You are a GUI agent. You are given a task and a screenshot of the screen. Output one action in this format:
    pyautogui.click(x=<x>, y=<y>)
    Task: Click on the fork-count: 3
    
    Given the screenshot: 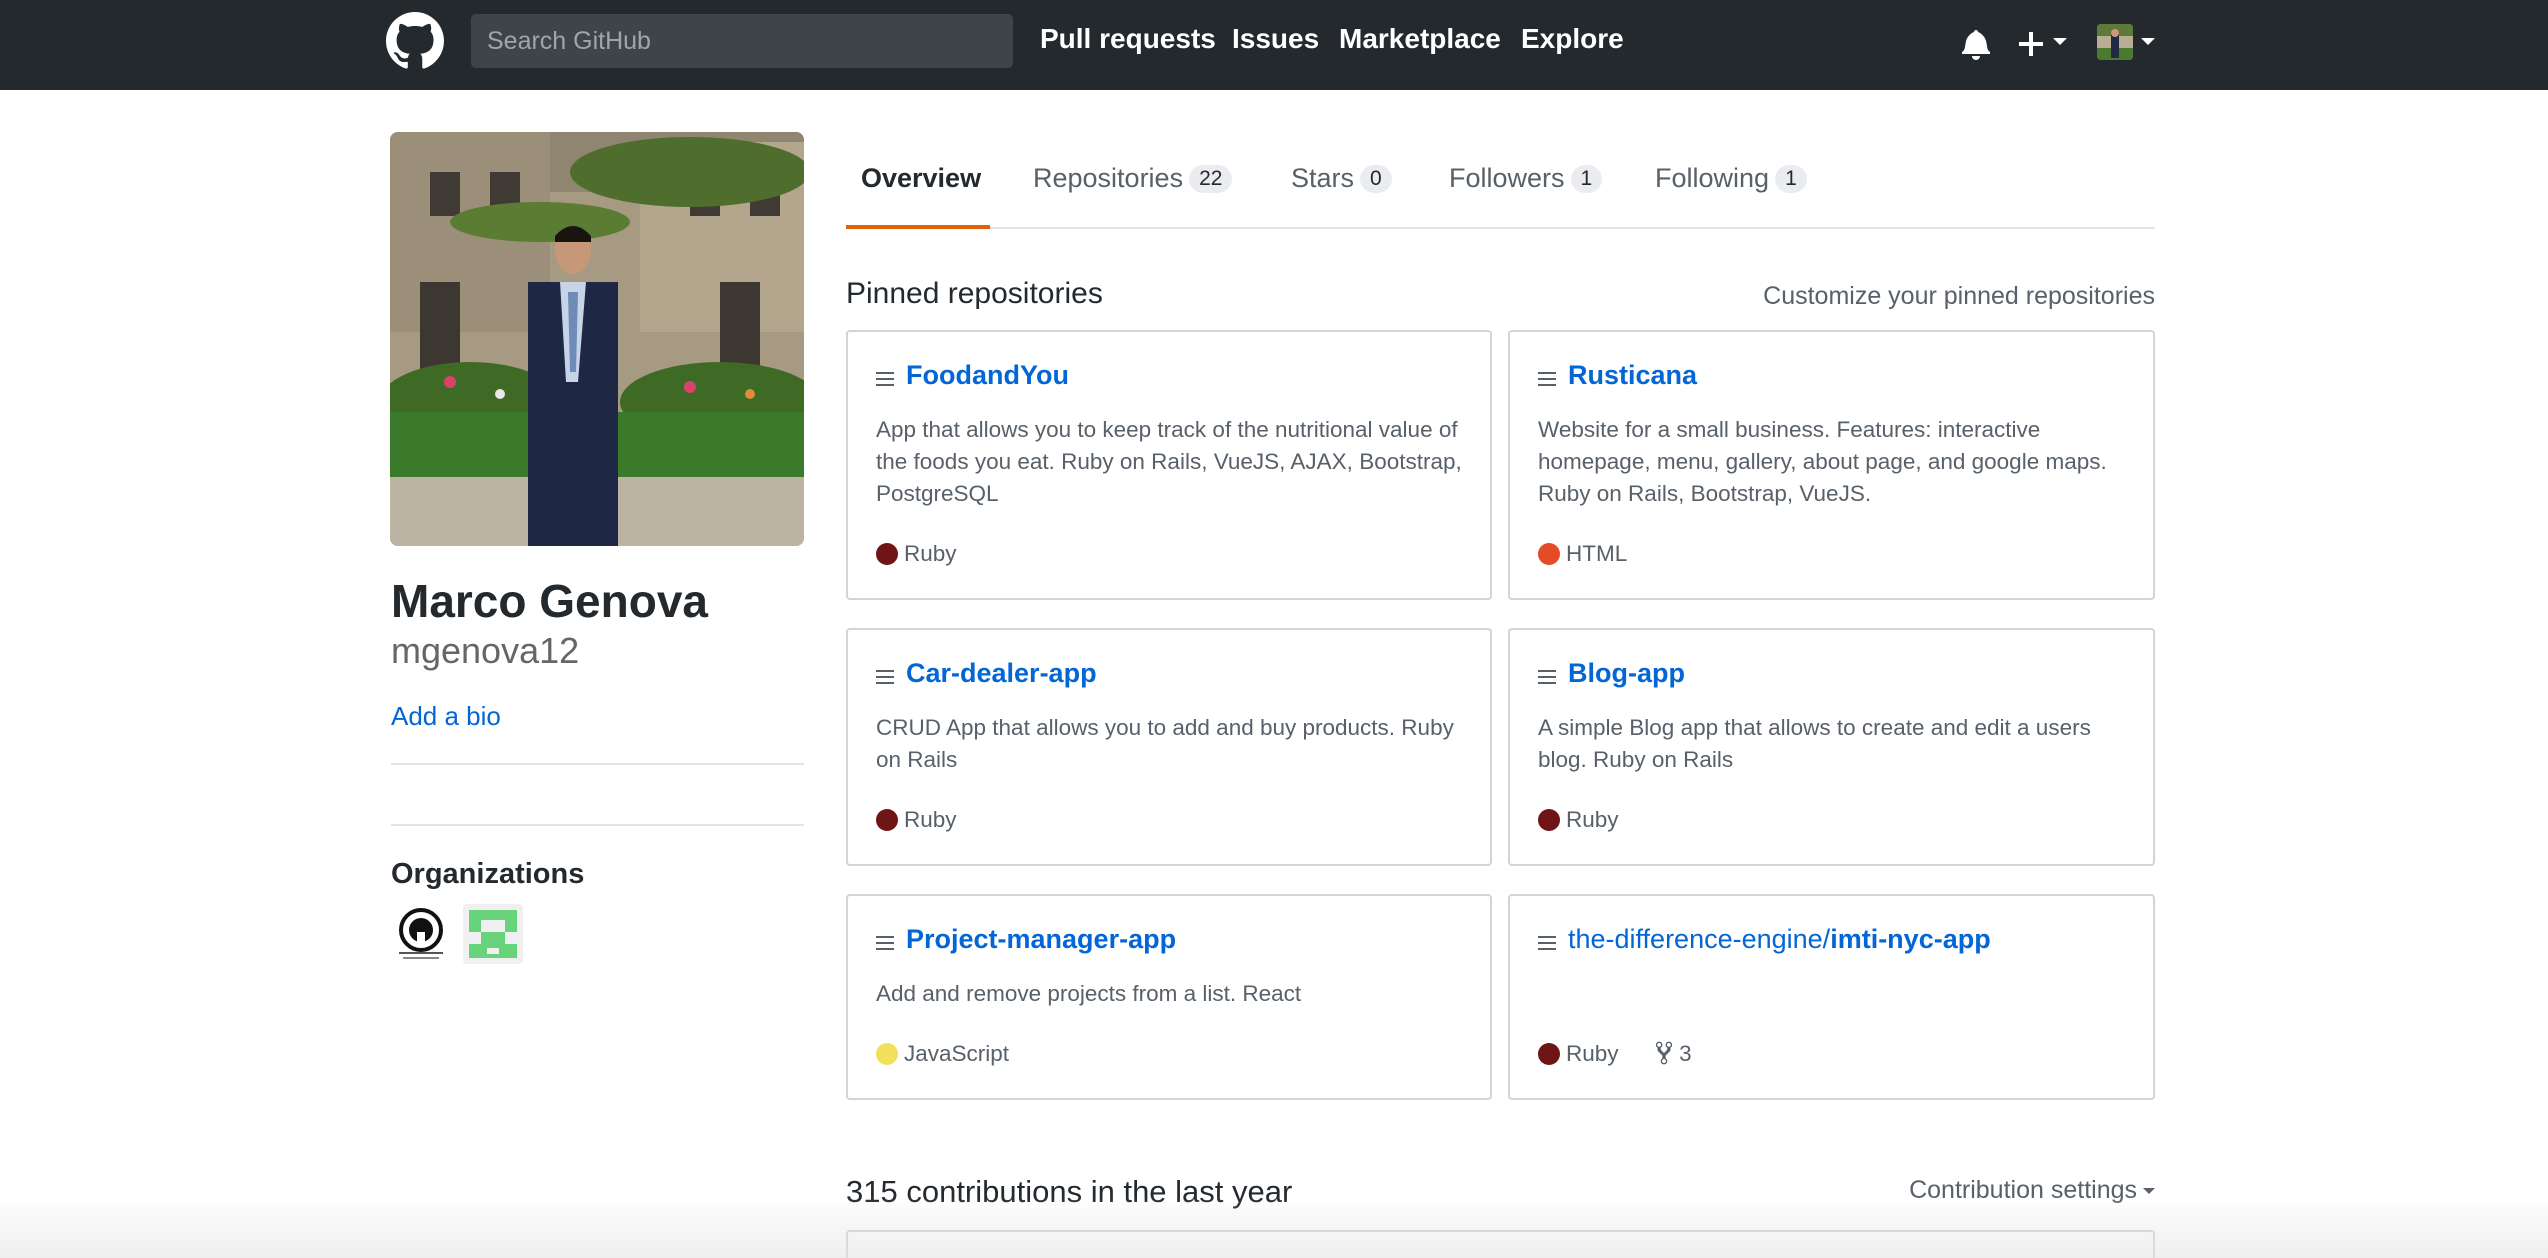 What is the action you would take?
    pyautogui.click(x=1685, y=1053)
    